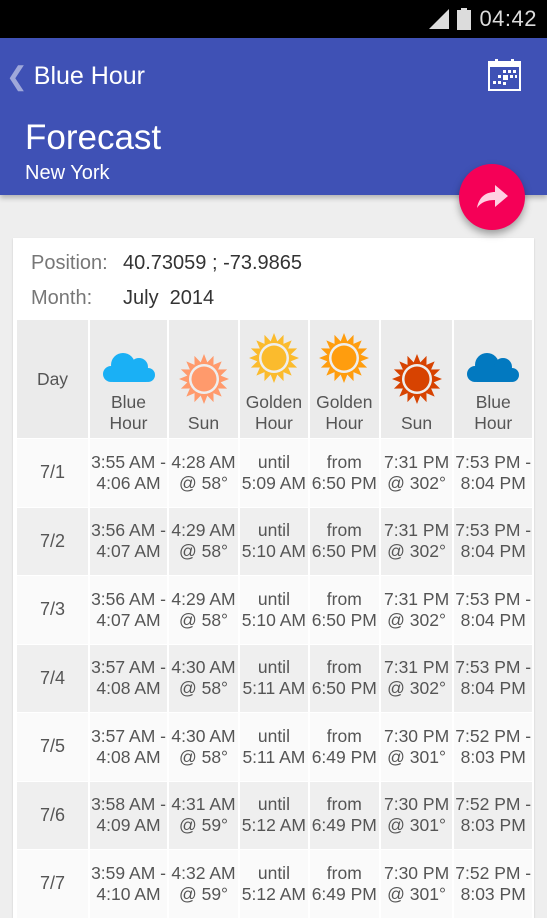  Describe the element at coordinates (52, 814) in the screenshot. I see `day-cell: 7/6` at that location.